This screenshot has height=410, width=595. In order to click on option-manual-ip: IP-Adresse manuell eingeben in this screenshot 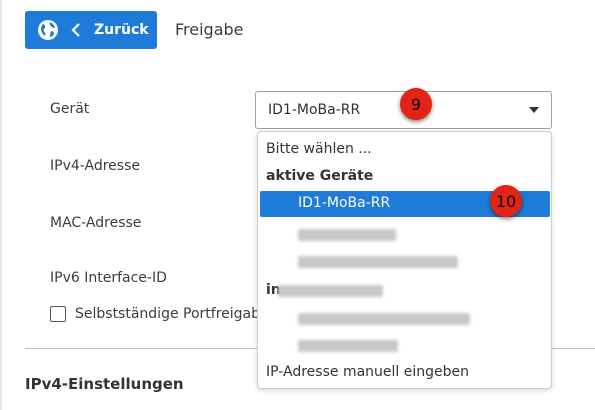, I will do `click(367, 372)`.